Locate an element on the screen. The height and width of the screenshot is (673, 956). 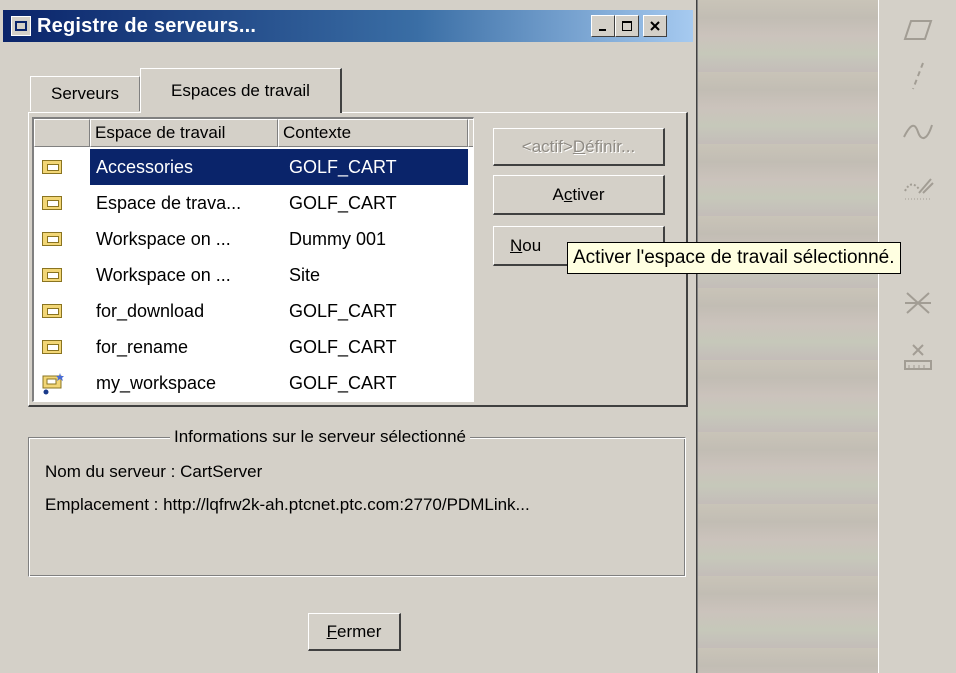
close-icon is located at coordinates (655, 26).